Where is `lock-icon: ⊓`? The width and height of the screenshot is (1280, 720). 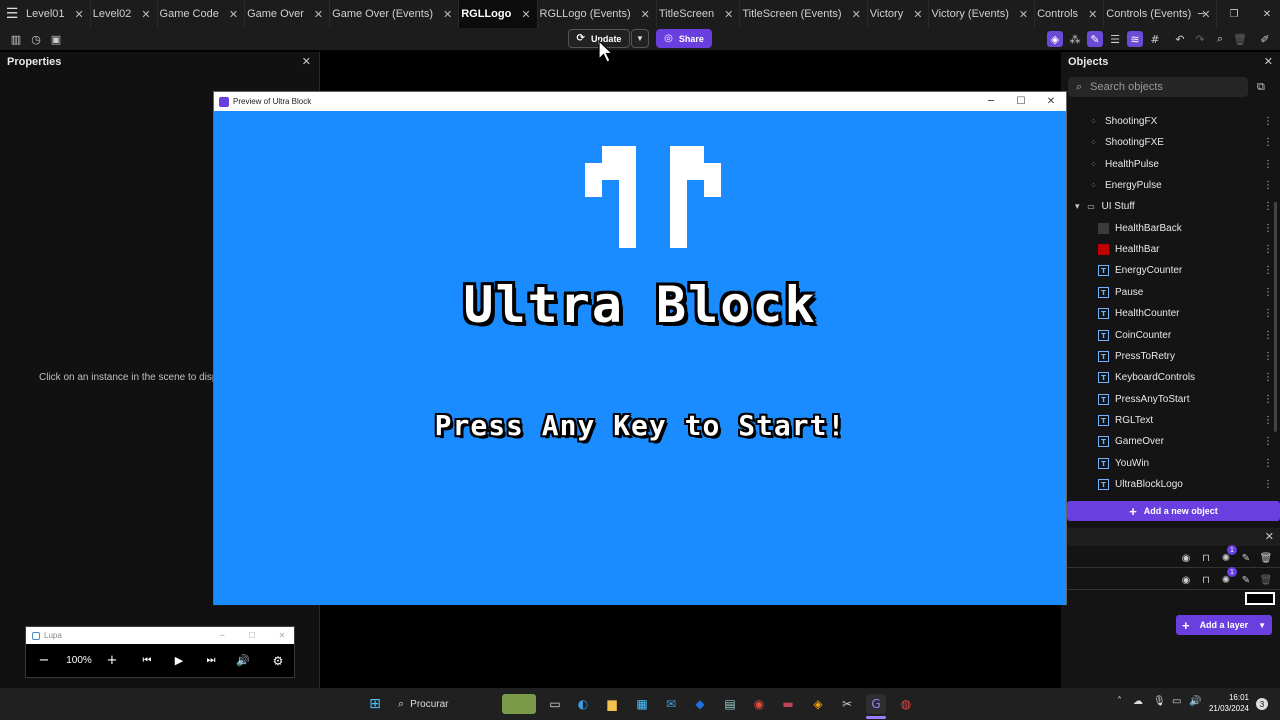
lock-icon: ⊓ is located at coordinates (1206, 580).